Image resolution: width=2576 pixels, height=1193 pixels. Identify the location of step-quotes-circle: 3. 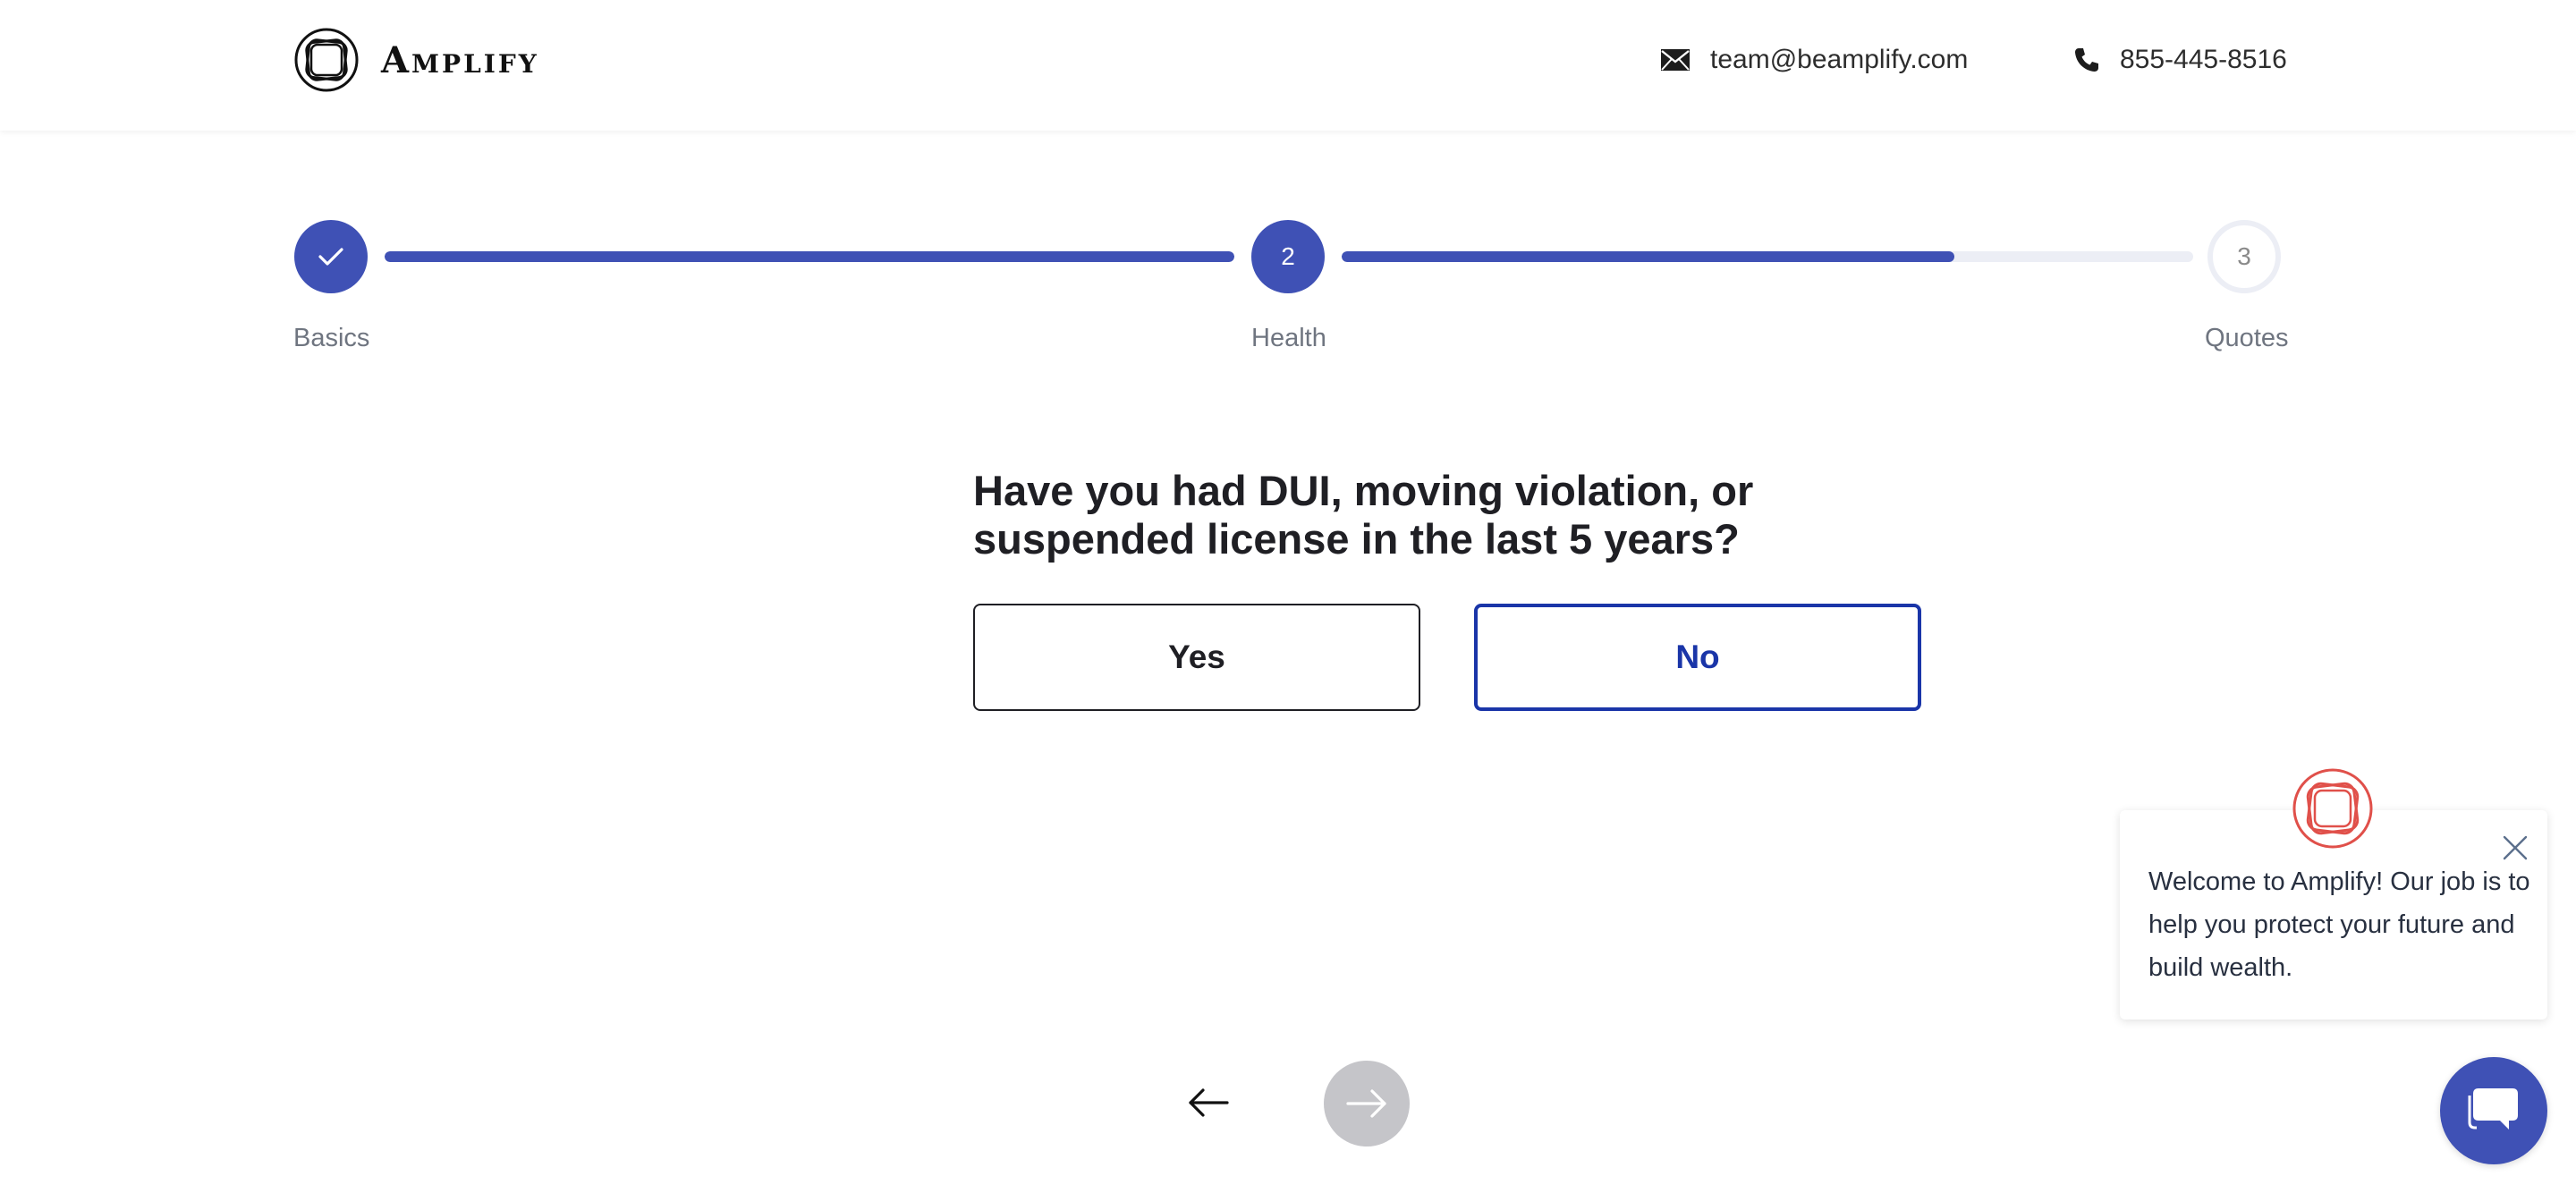
(2244, 256).